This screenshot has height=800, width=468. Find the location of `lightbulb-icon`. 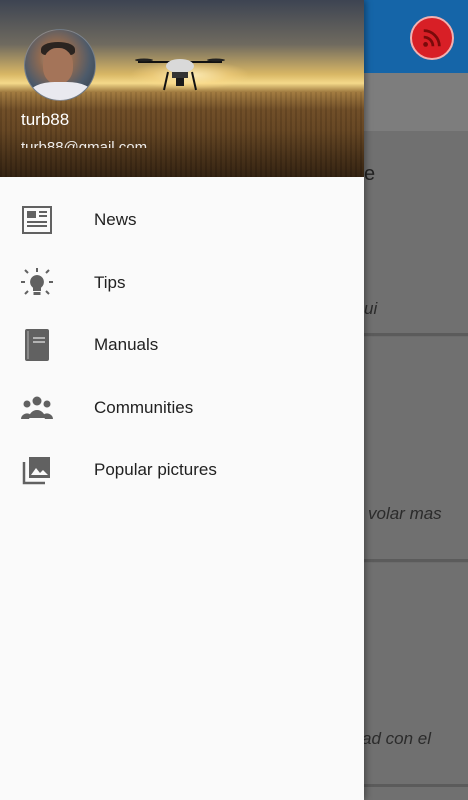

lightbulb-icon is located at coordinates (37, 283).